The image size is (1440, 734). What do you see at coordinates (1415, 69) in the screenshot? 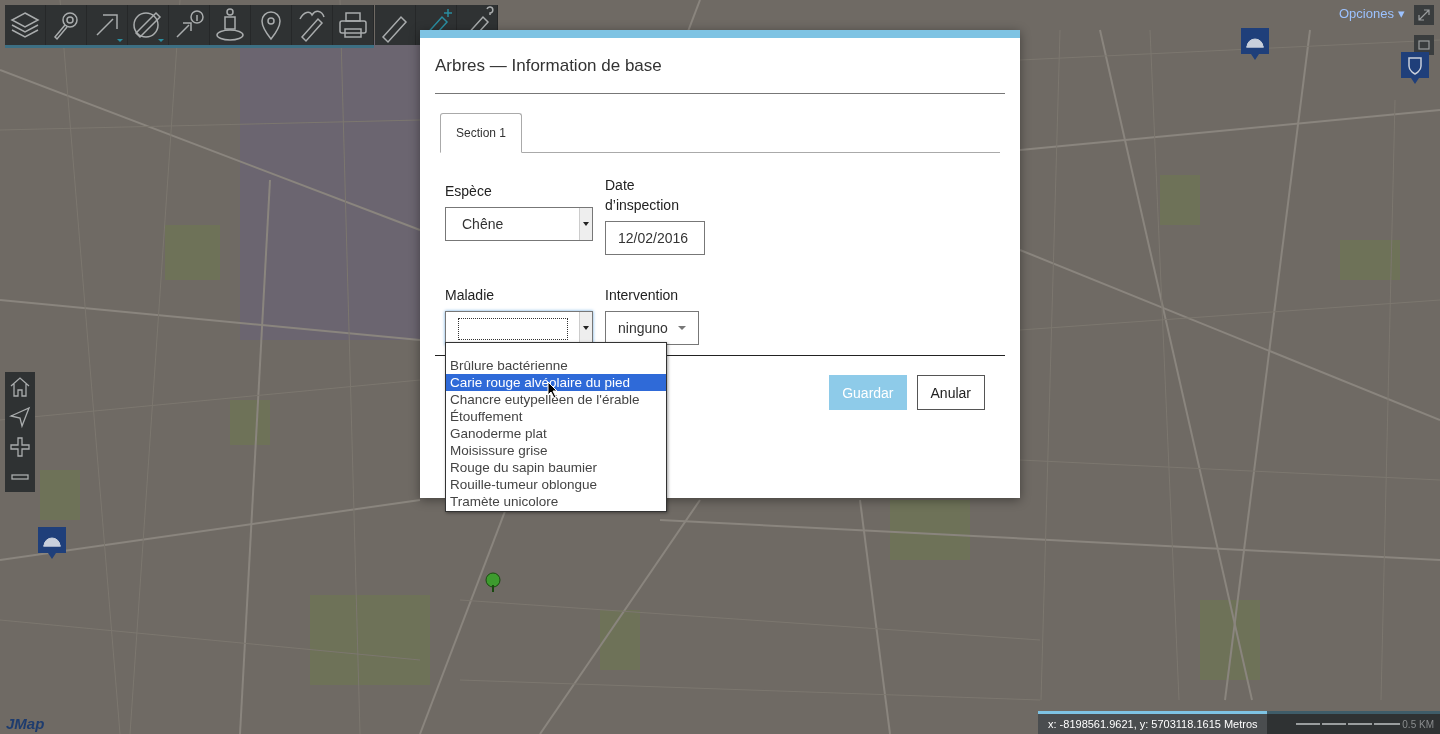
I see `shield-pin-icon` at bounding box center [1415, 69].